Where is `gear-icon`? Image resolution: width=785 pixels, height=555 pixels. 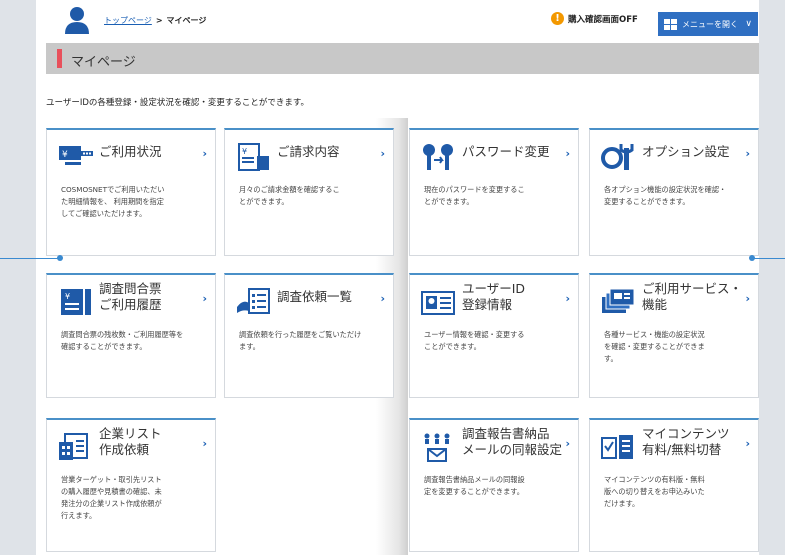 gear-icon is located at coordinates (619, 157).